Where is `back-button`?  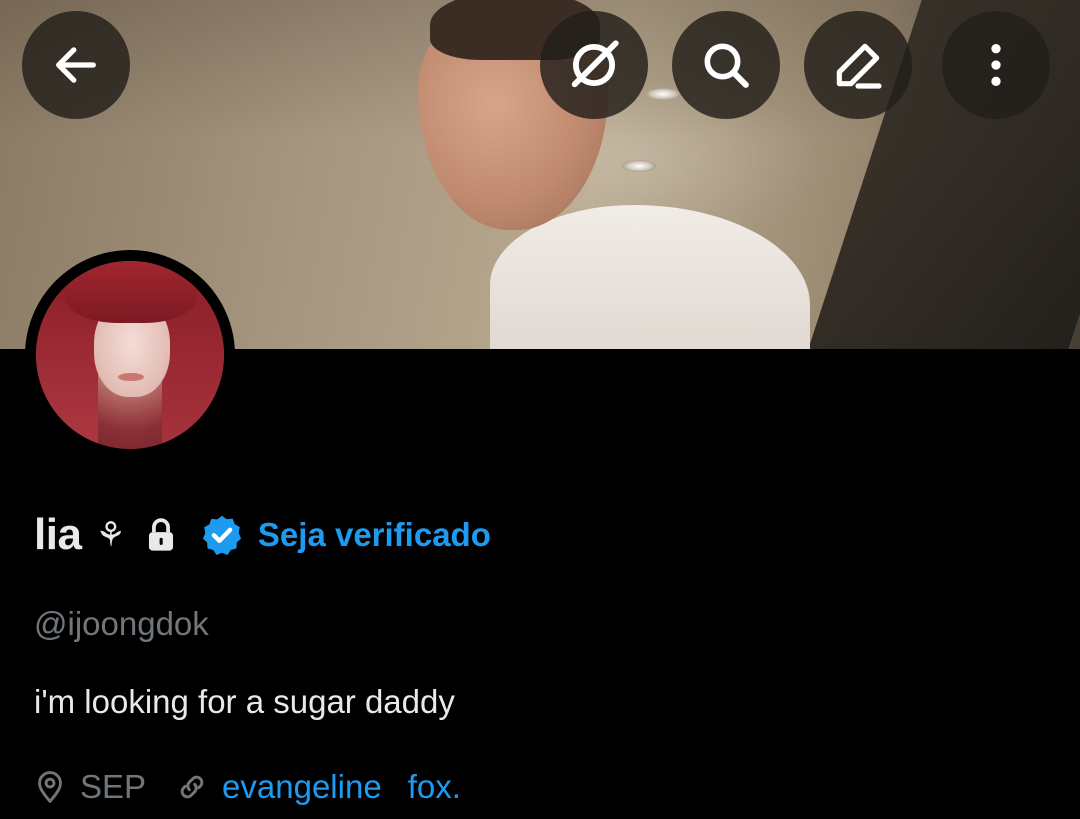
back-button is located at coordinates (76, 65).